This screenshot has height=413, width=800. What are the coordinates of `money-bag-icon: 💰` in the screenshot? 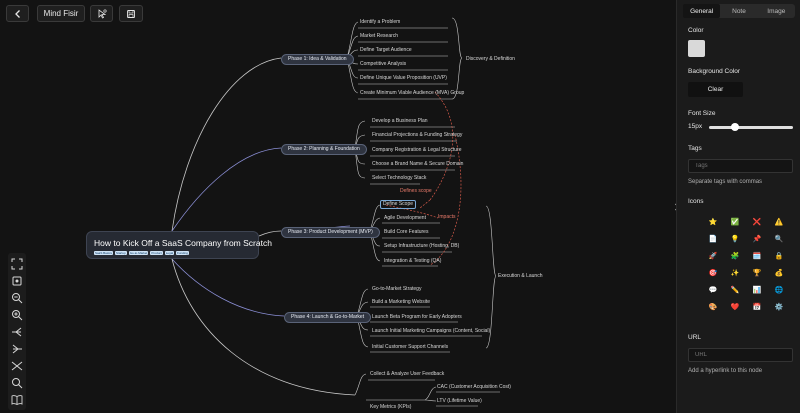 It's located at (779, 272).